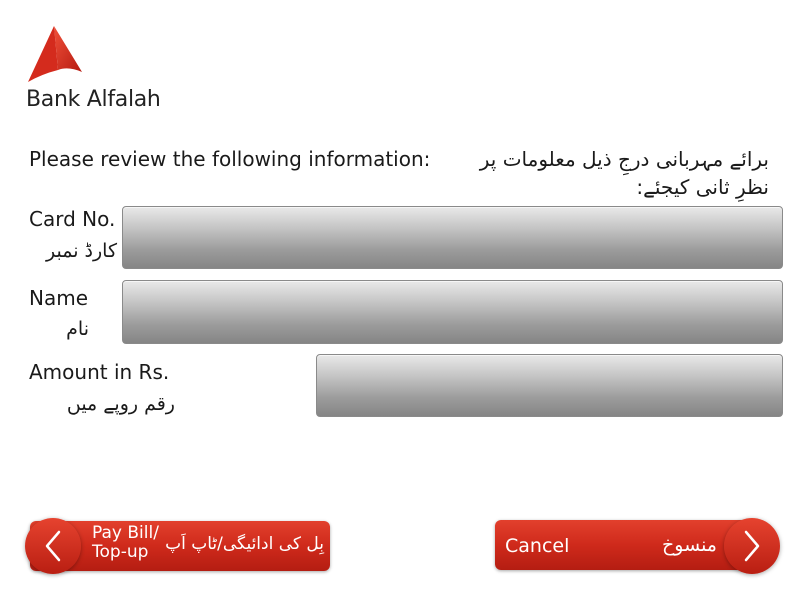 The height and width of the screenshot is (600, 796). I want to click on cancel-label: Cancel, so click(537, 546).